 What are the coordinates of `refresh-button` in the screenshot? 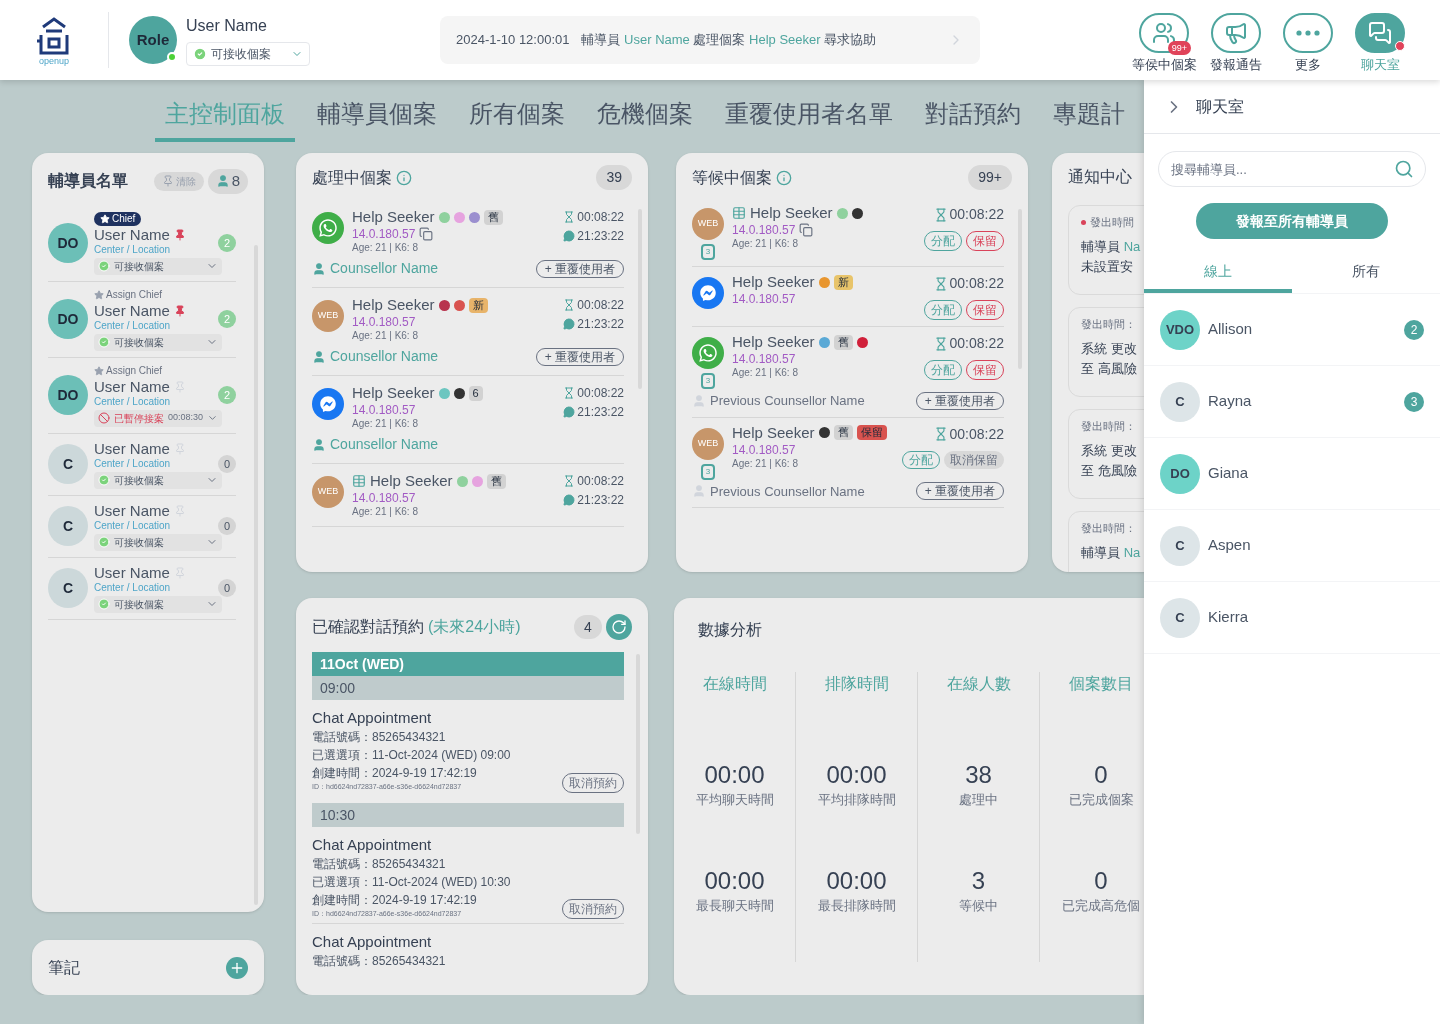 It's located at (619, 627).